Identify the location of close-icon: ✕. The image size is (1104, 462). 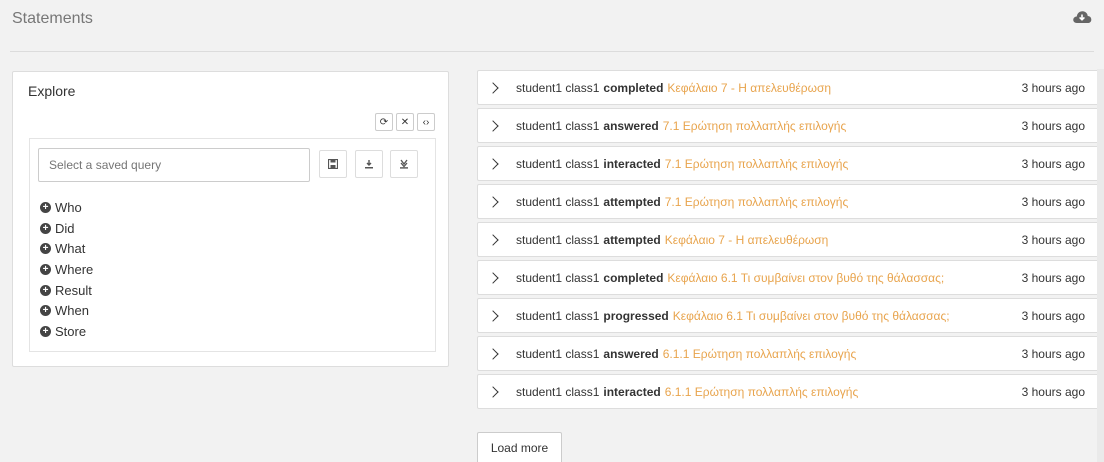
(405, 122).